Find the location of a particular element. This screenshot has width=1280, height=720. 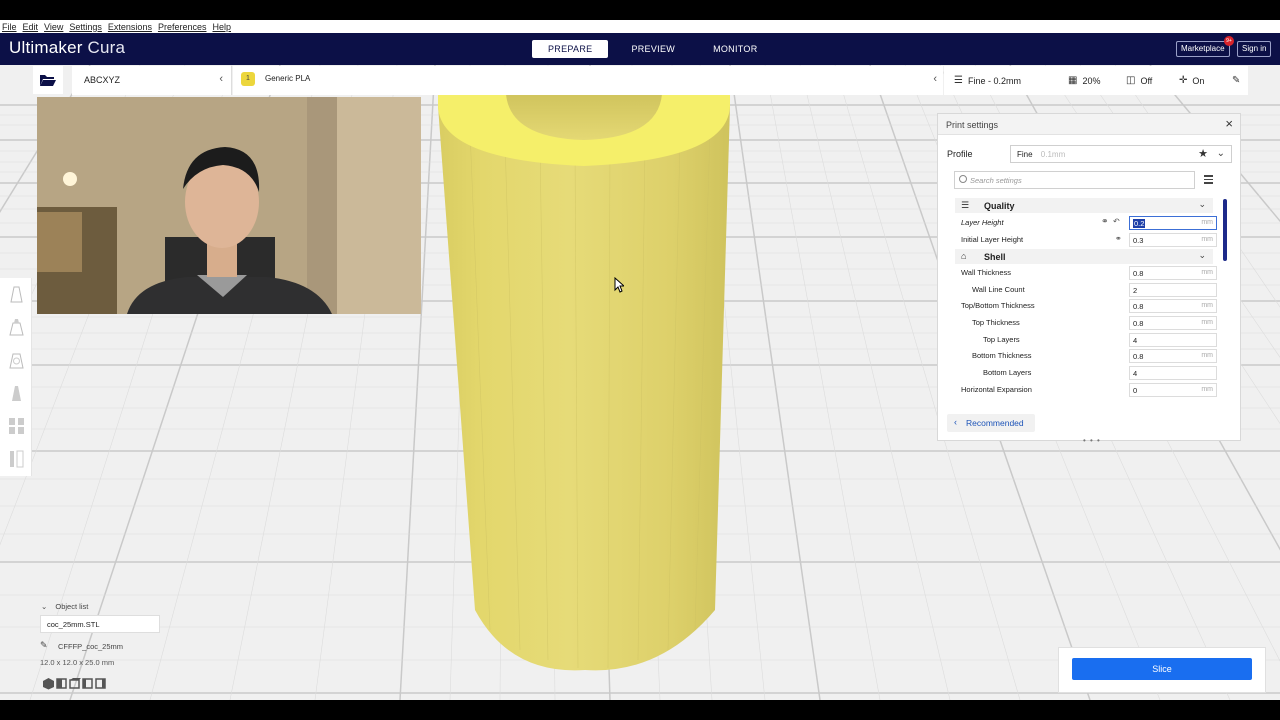

object-dimensions: 12.0 x 12.0 x 25.0 mm is located at coordinates (77, 662).